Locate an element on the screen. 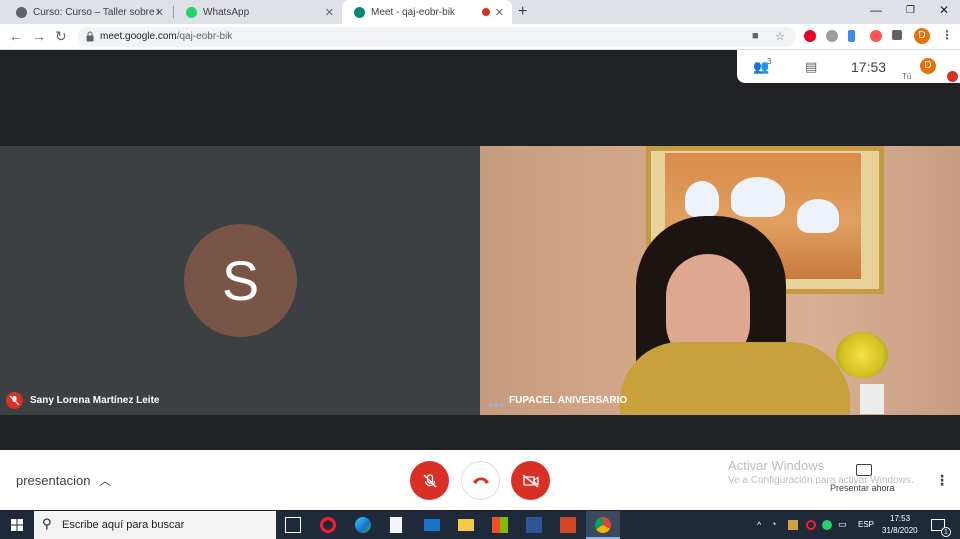  browser-menu-icon: ⋮ is located at coordinates (947, 35).